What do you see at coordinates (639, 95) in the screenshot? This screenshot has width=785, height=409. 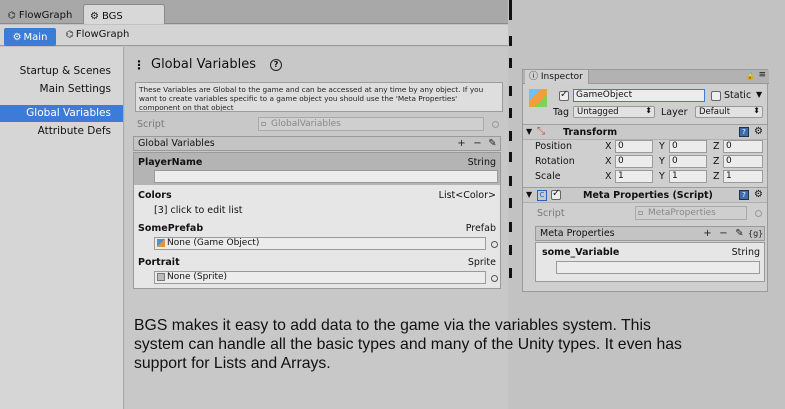 I see `object-name-input: GameObject` at bounding box center [639, 95].